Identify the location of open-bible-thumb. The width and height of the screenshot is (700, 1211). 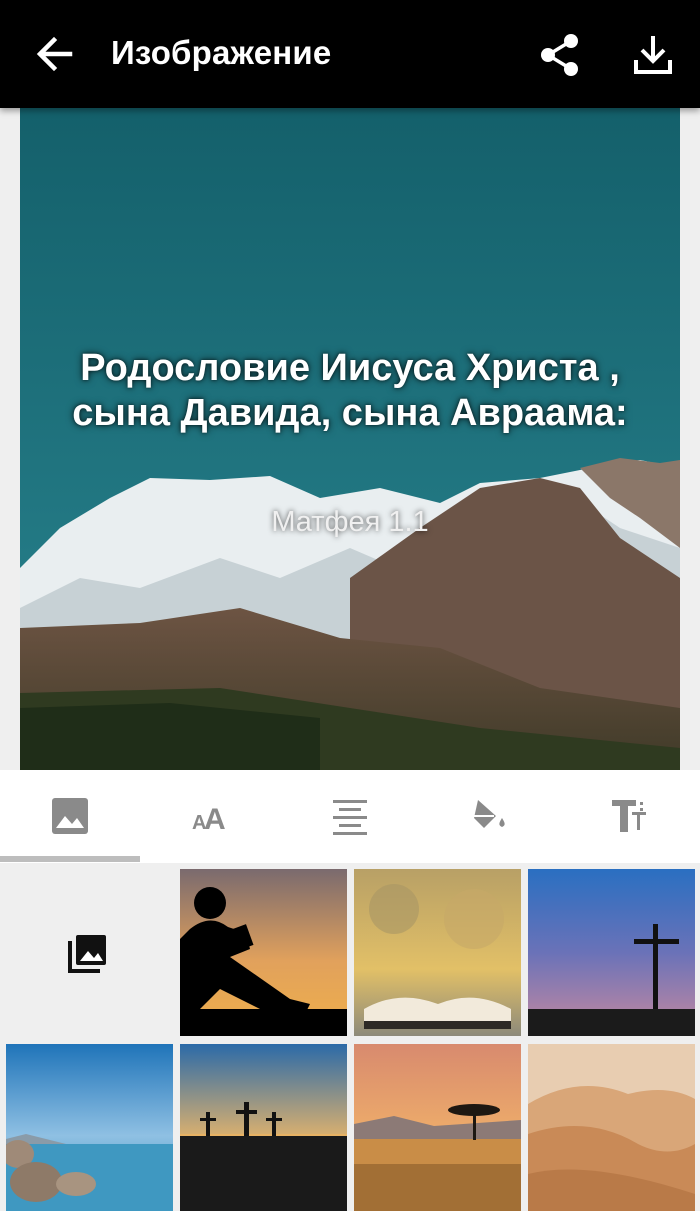
(437, 952).